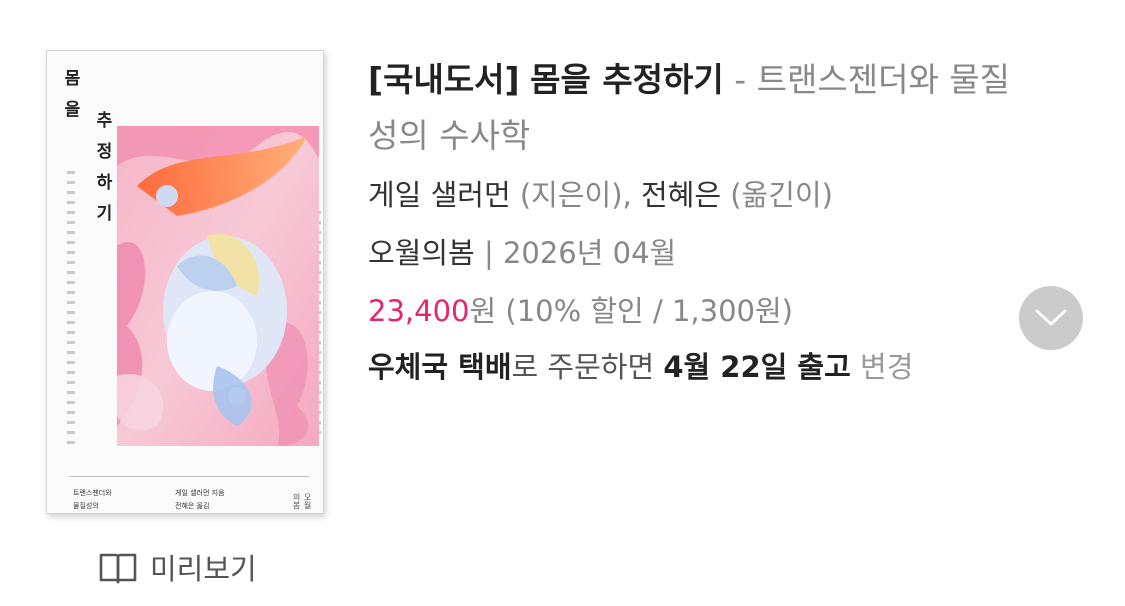 The width and height of the screenshot is (1125, 606). What do you see at coordinates (439, 195) in the screenshot?
I see `author-name: 게일 샐러먼` at bounding box center [439, 195].